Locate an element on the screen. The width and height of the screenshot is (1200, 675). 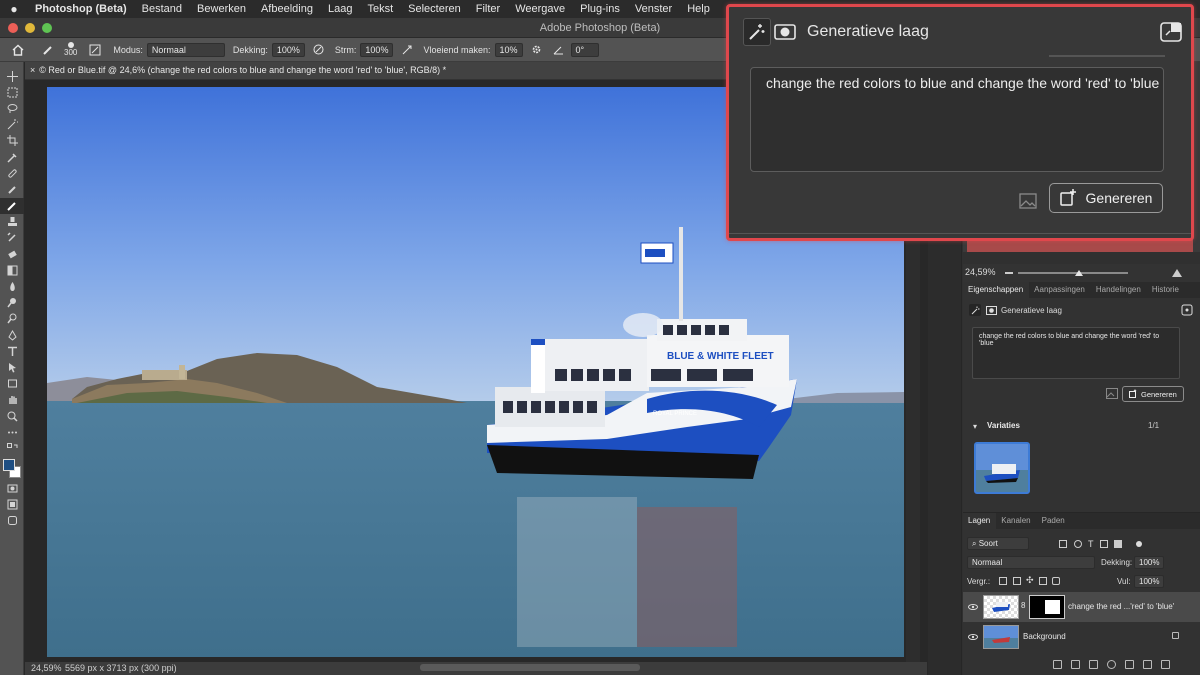
tab-aanpassingen: Aanpassingen is located at coordinates (1060, 290).